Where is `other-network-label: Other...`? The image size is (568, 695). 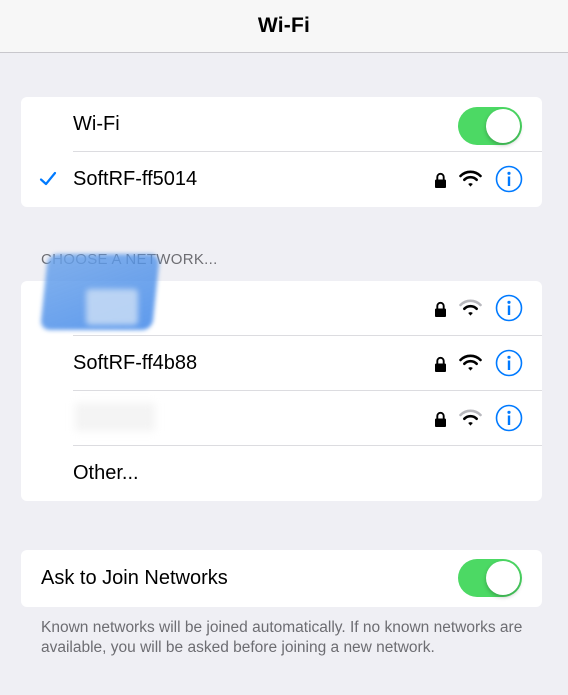 other-network-label: Other... is located at coordinates (106, 473).